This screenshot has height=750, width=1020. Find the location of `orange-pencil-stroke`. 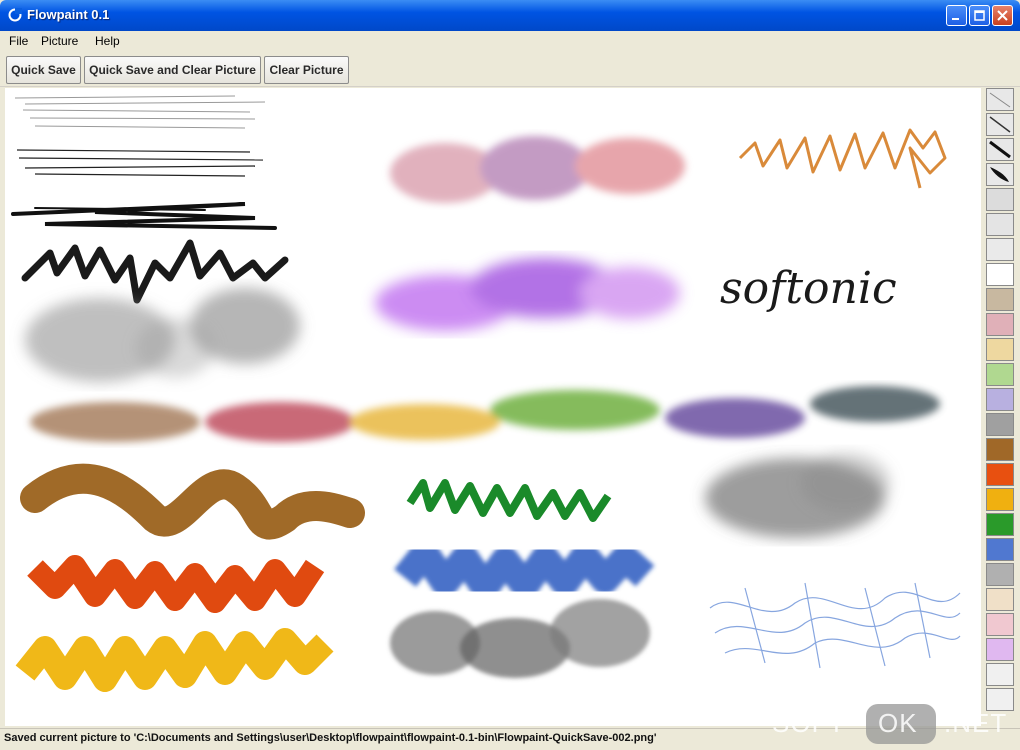

orange-pencil-stroke is located at coordinates (842, 158).